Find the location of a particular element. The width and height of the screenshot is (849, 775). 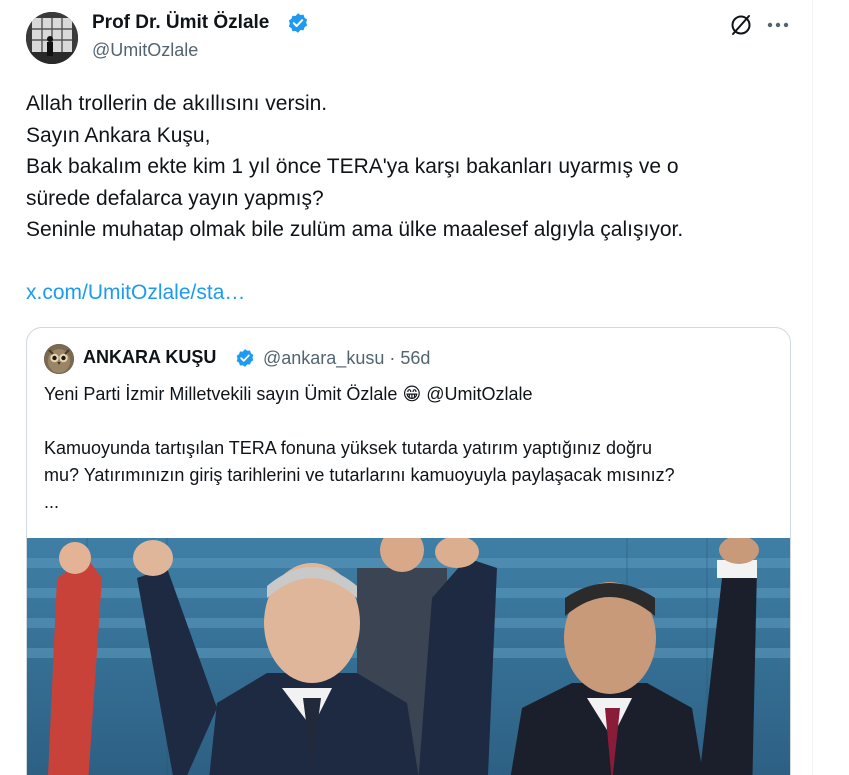

author-handle: @UmitOzlale is located at coordinates (145, 50).